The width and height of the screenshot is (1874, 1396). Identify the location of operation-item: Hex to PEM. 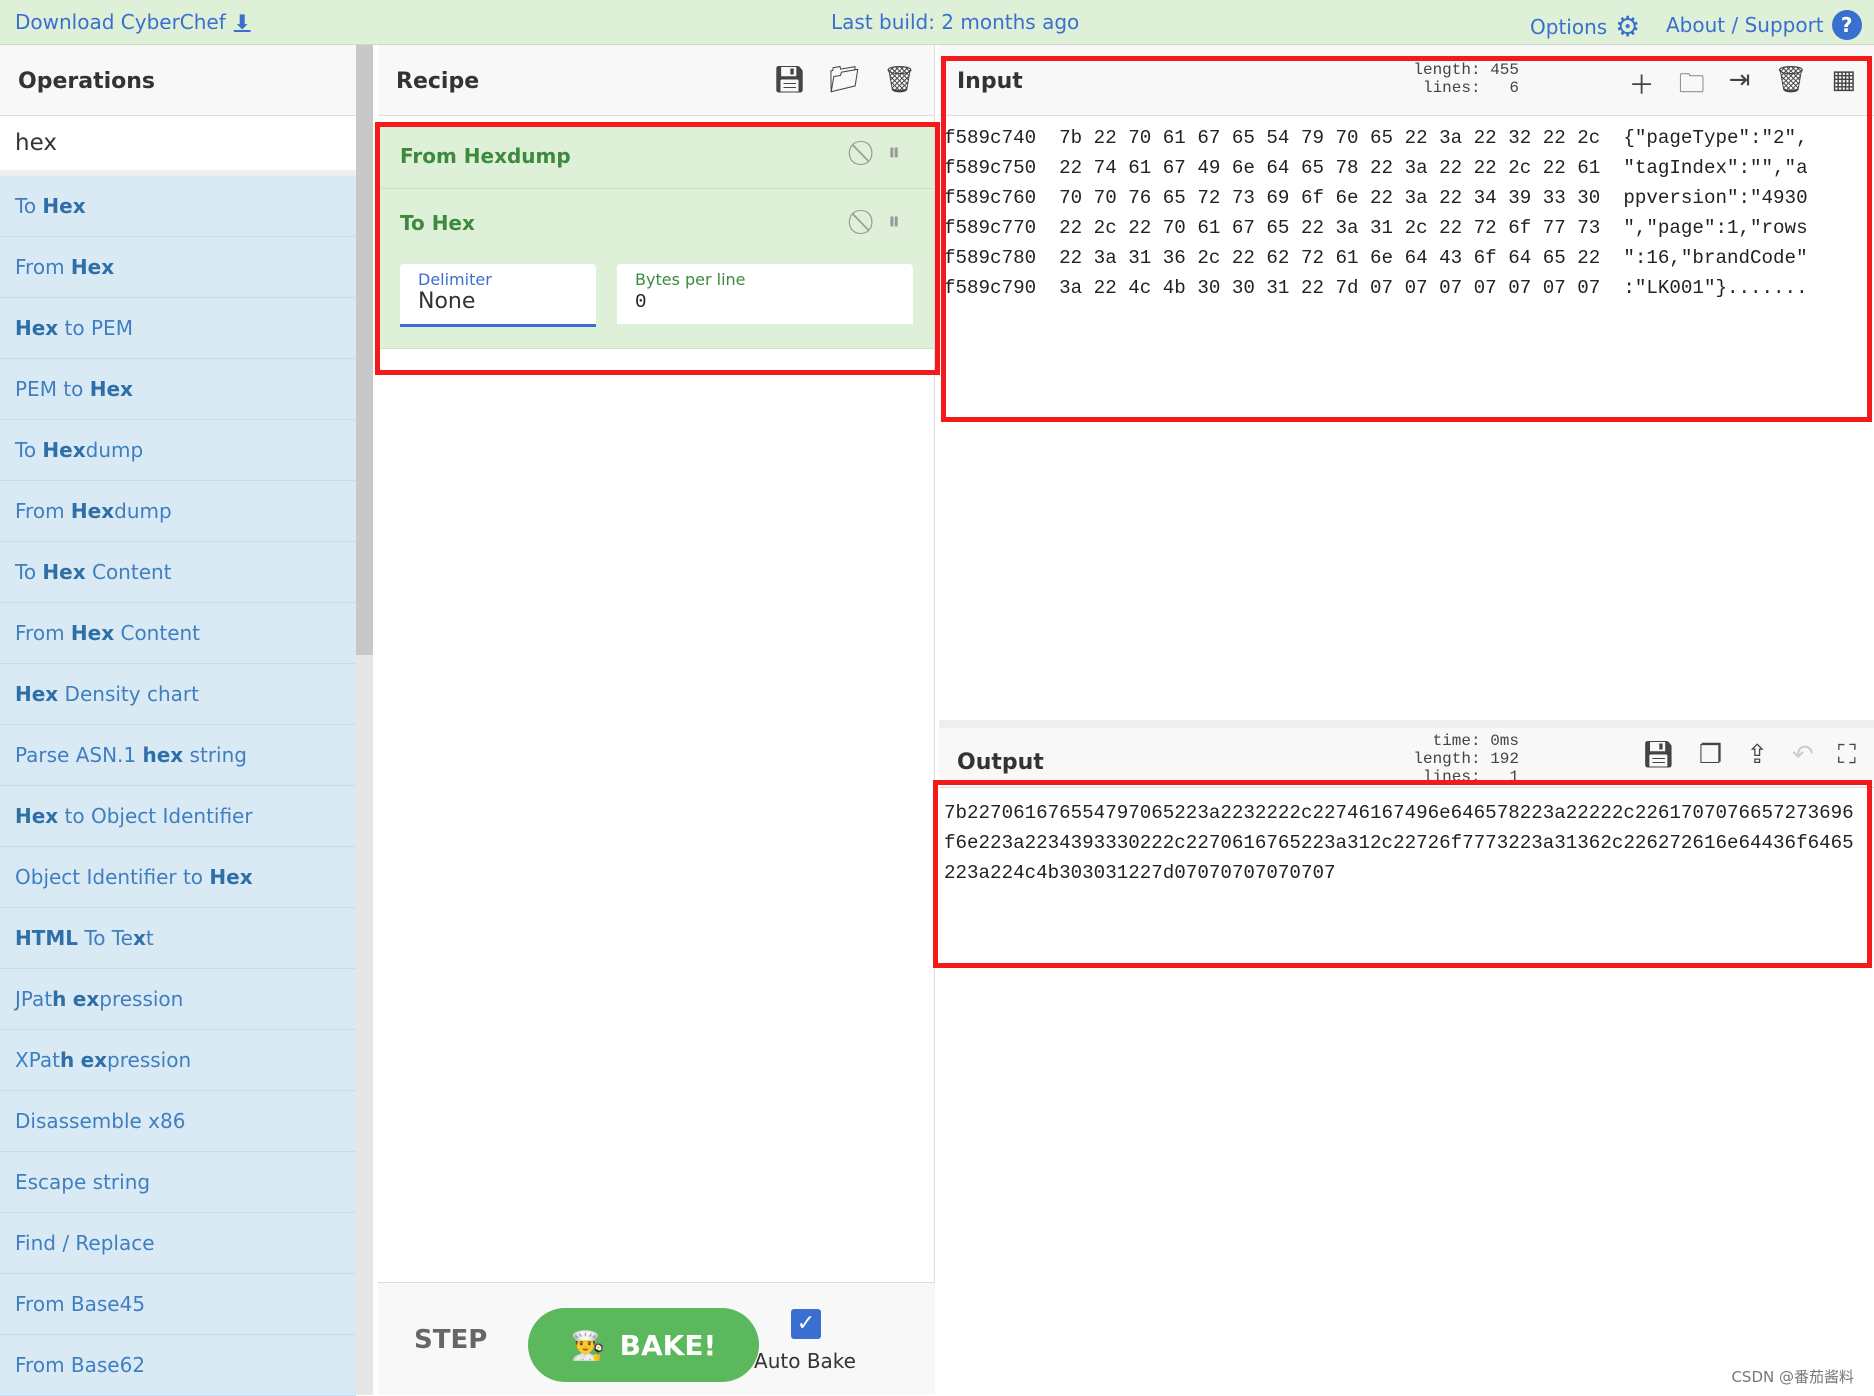
(178, 328).